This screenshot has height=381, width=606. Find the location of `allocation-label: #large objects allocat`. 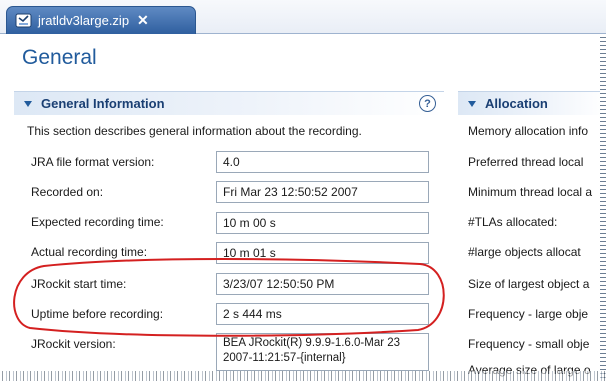

allocation-label: #large objects allocat is located at coordinates (524, 252).